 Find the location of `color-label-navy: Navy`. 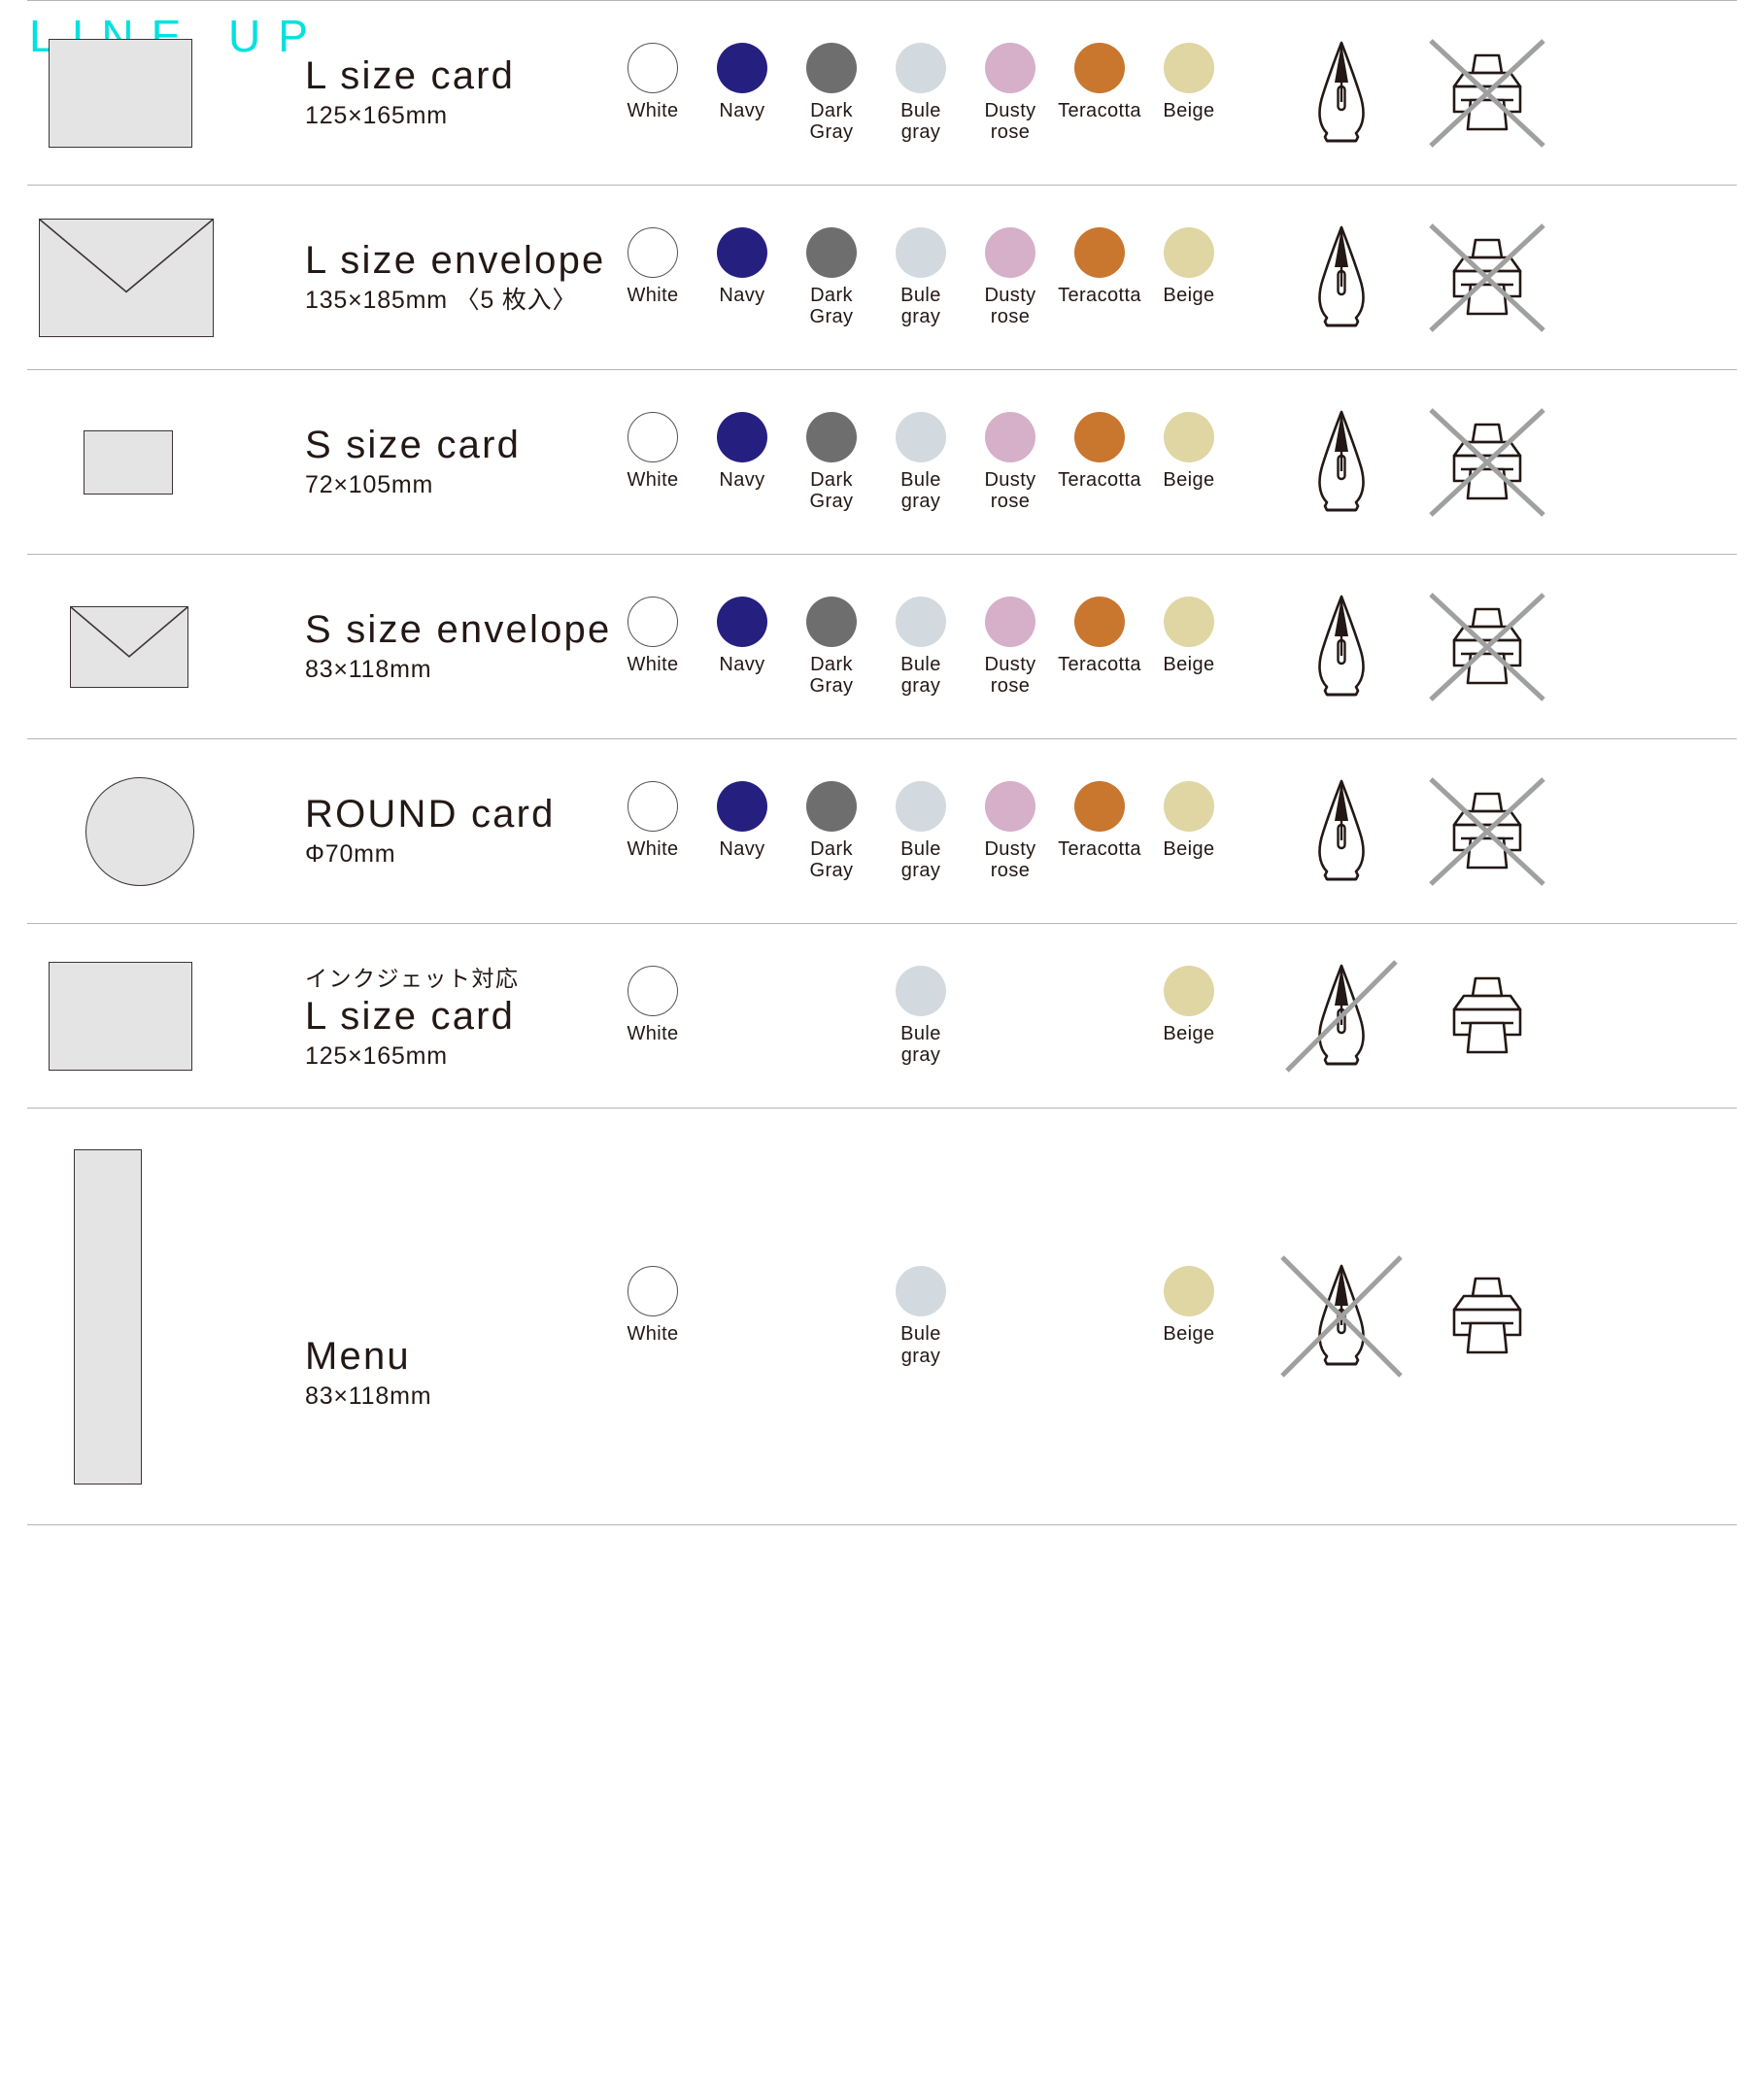

color-label-navy: Navy is located at coordinates (742, 848).